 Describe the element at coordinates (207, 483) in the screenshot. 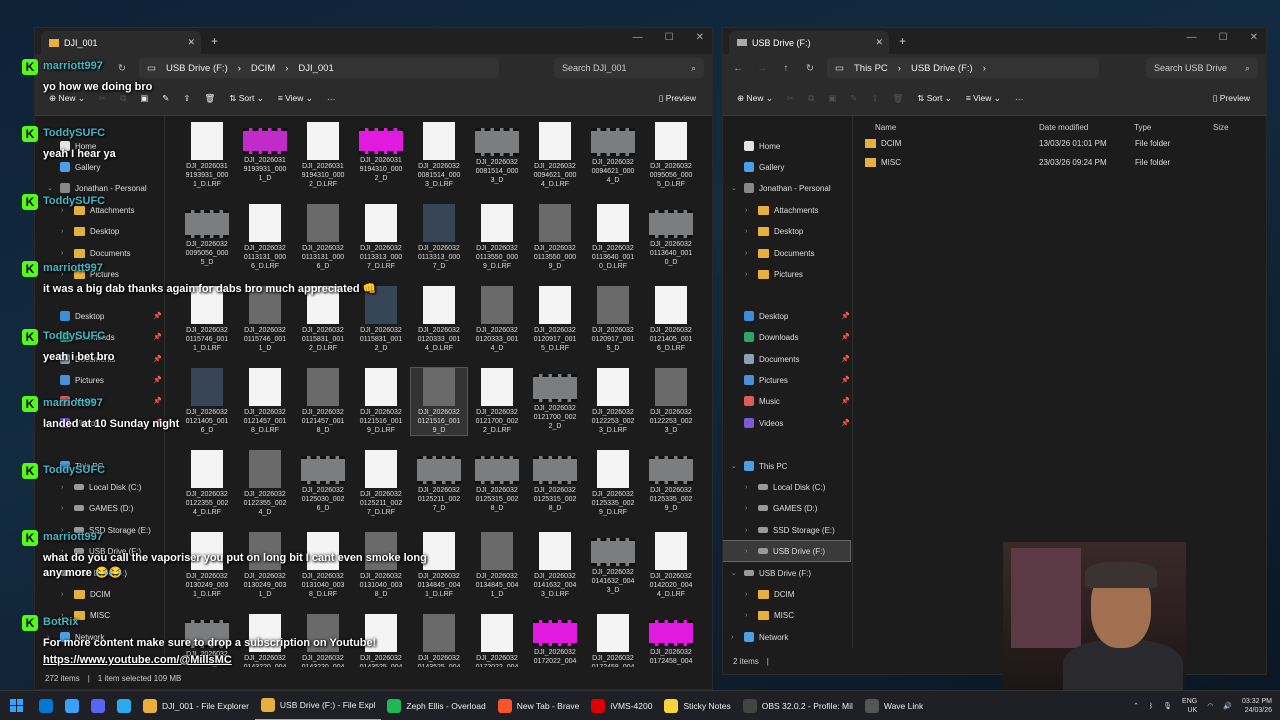

I see `file-item: DJI_2026032 0122355_002 4_D.LRF` at that location.